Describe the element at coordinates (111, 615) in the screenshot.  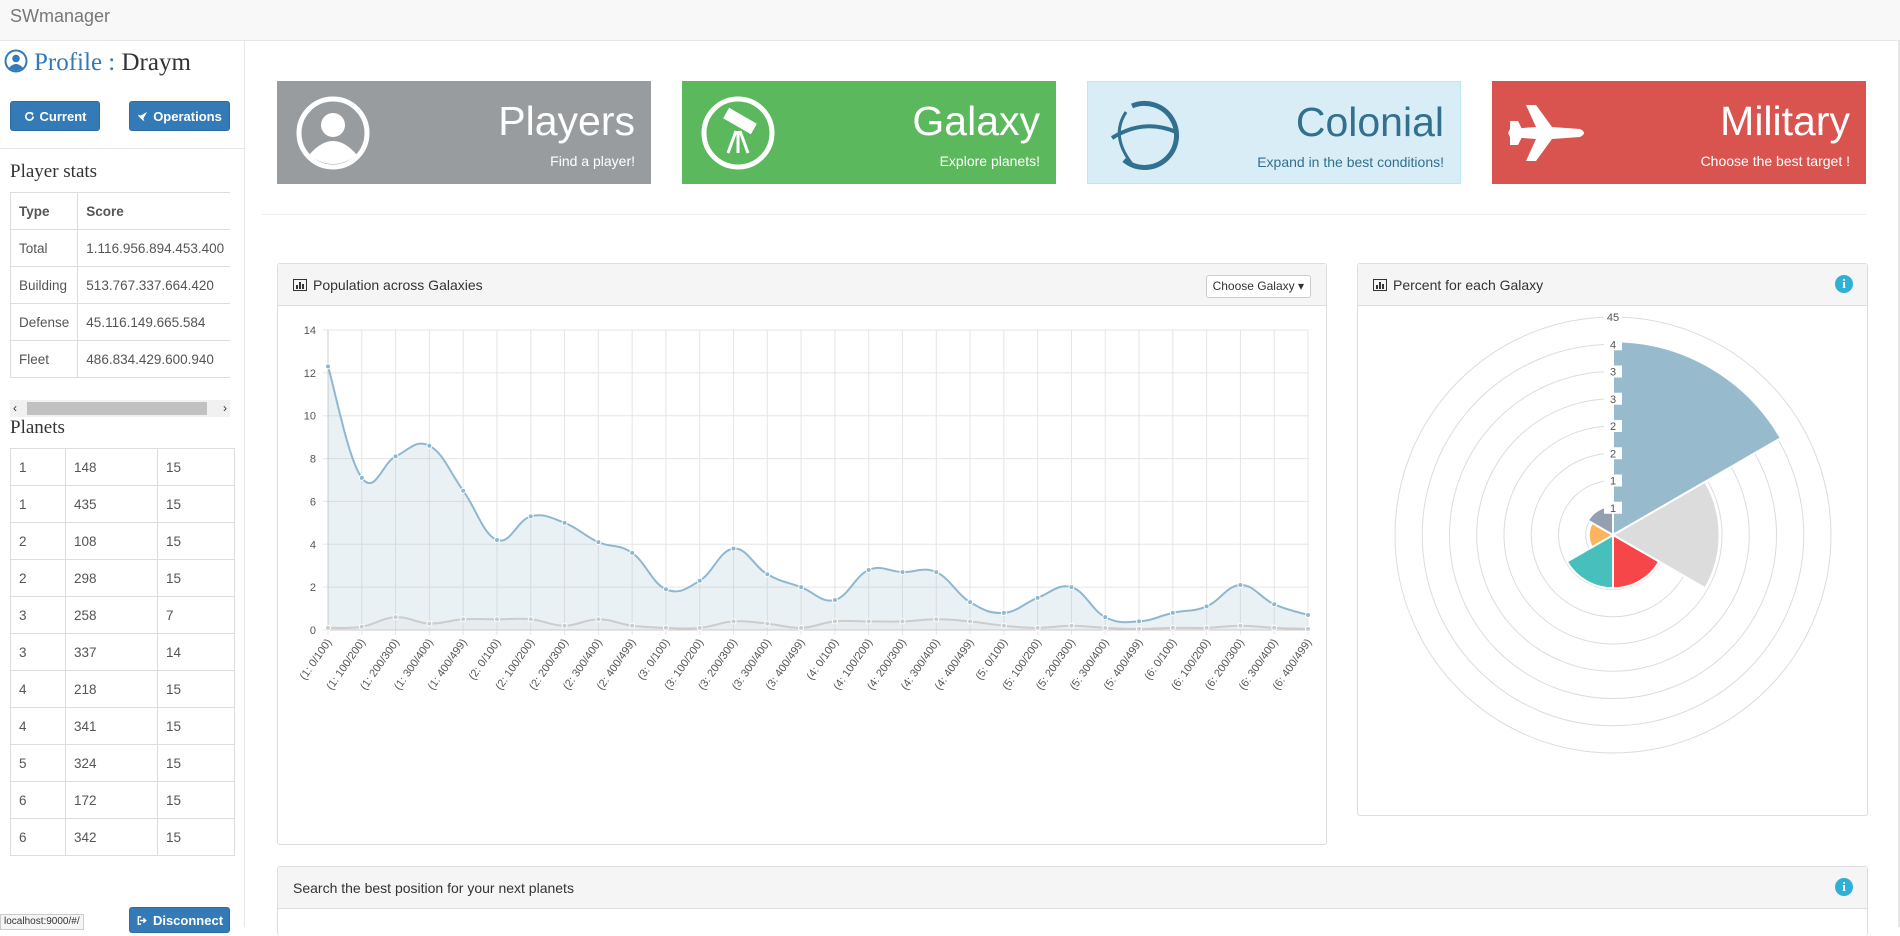
I see `planet-system: 258` at that location.